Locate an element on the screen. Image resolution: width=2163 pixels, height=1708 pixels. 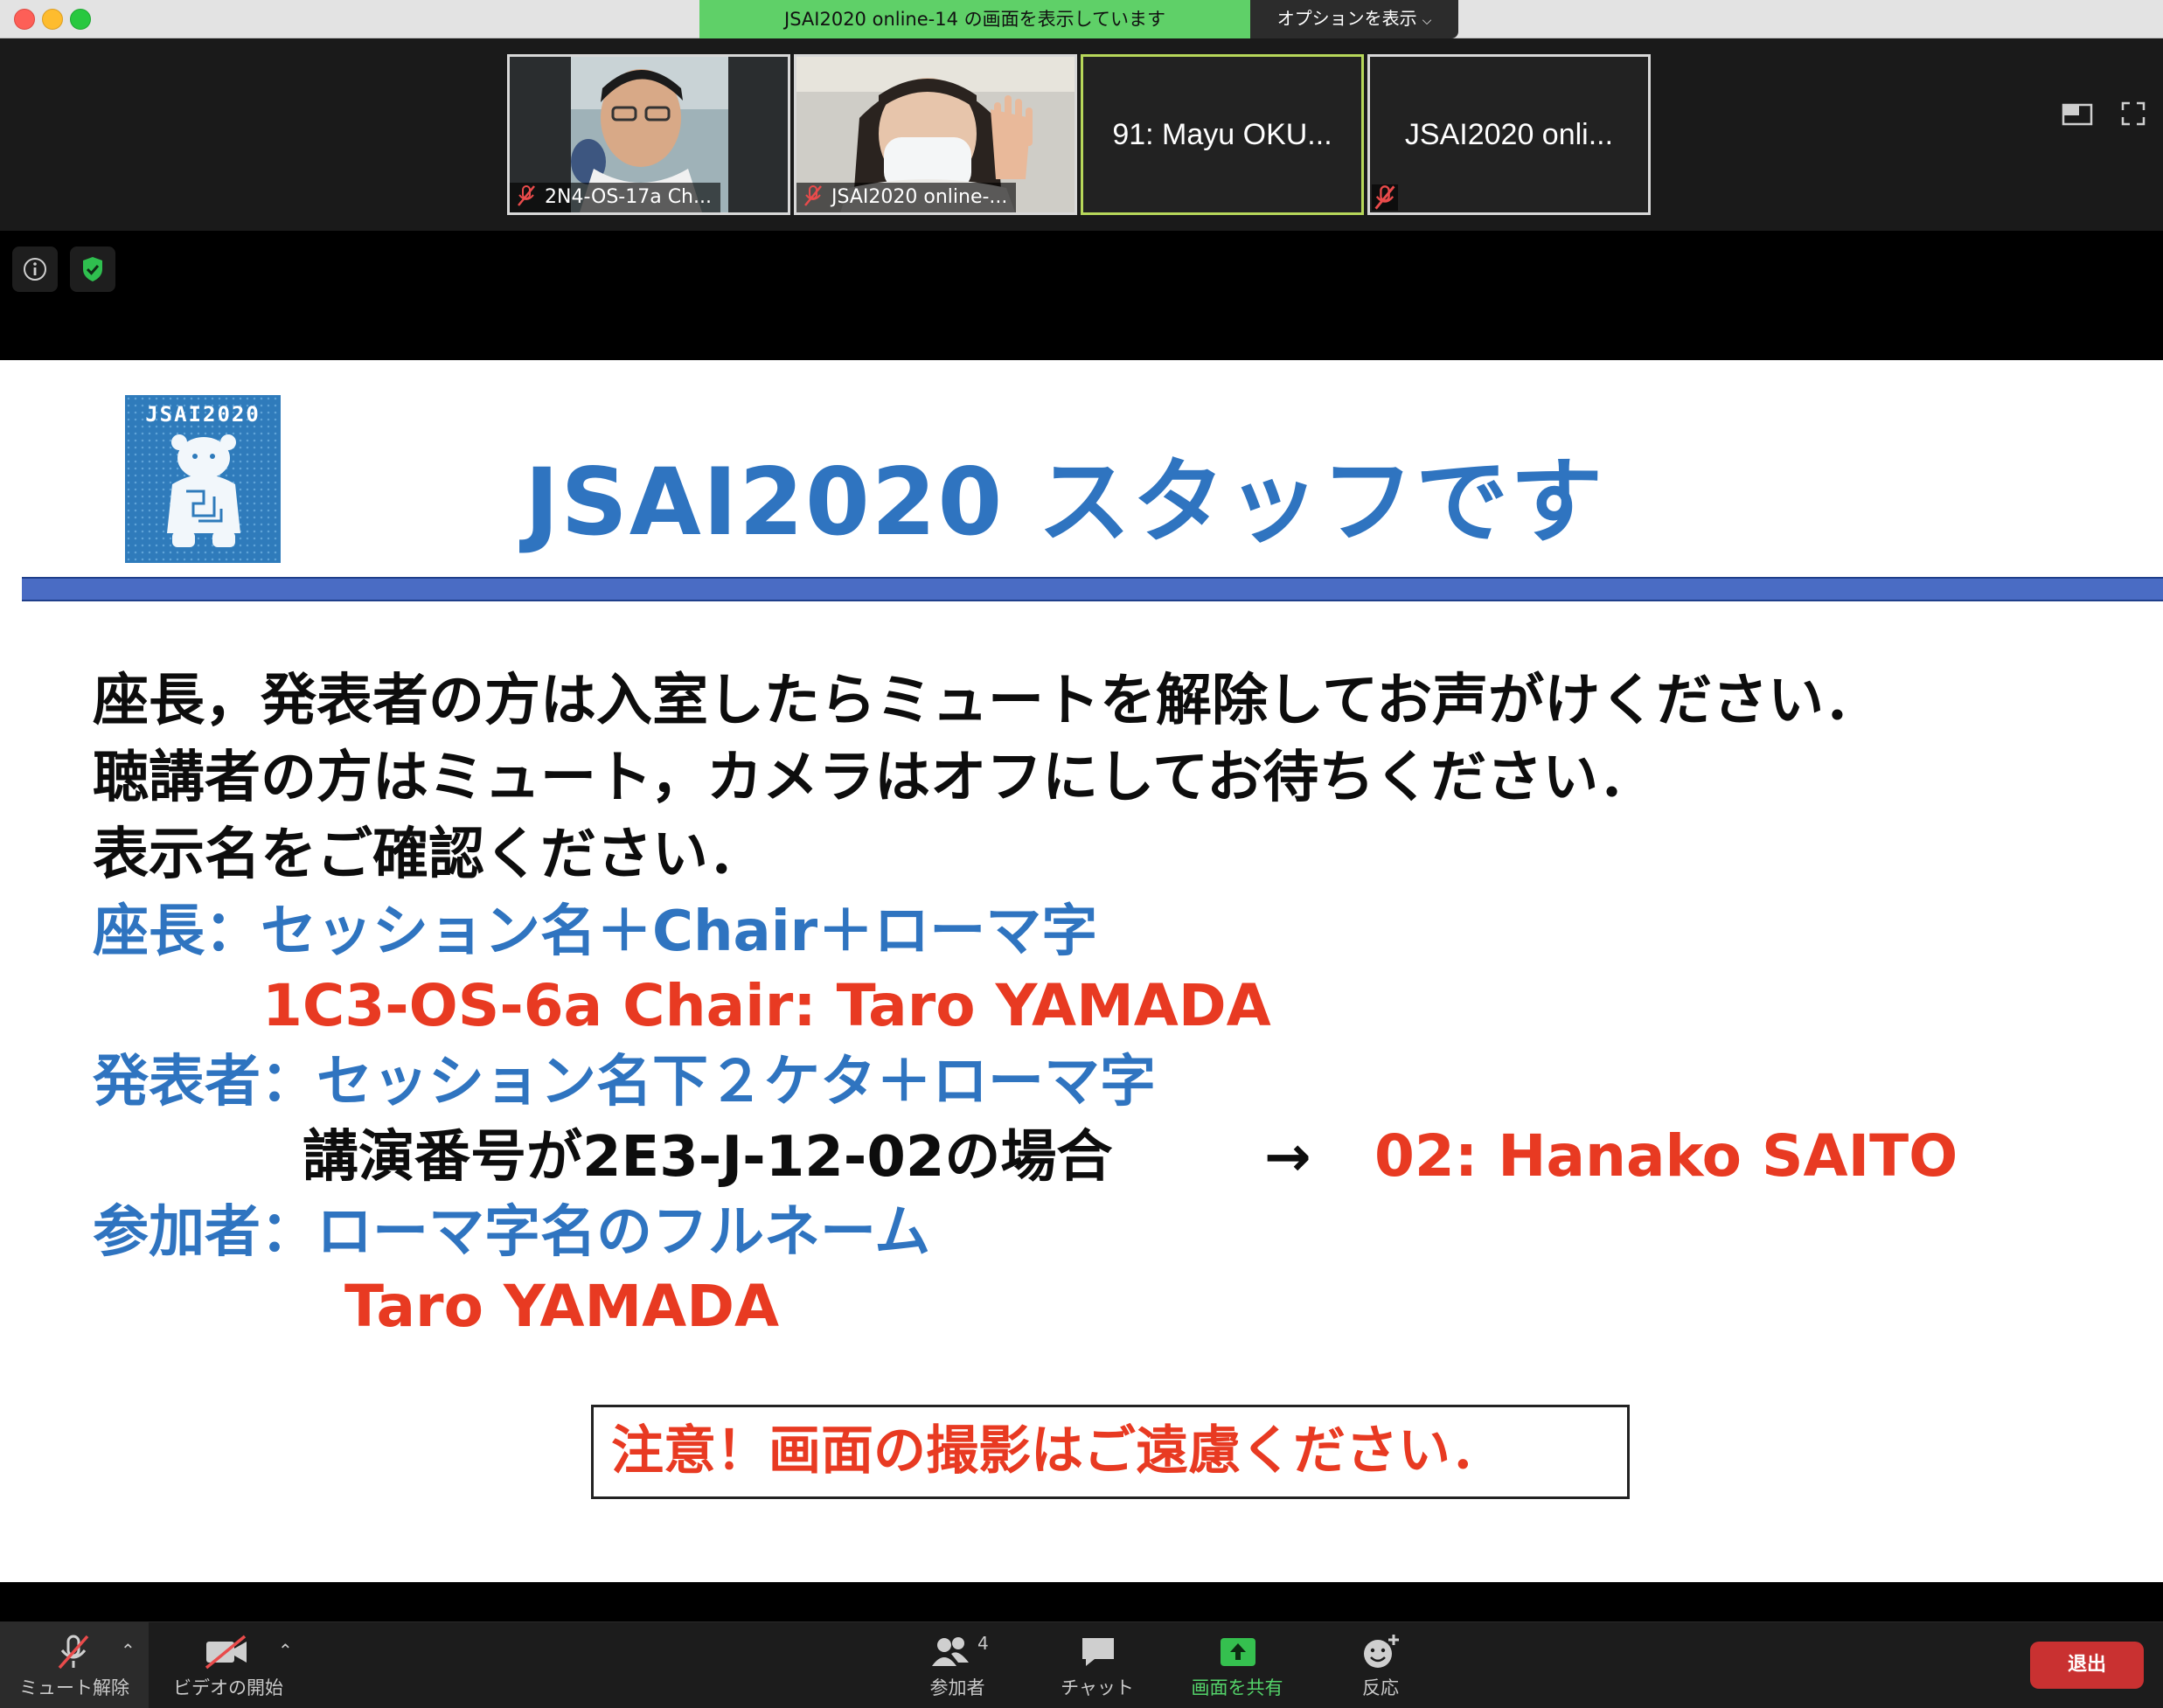
mute-status is located at coordinates (1385, 197).